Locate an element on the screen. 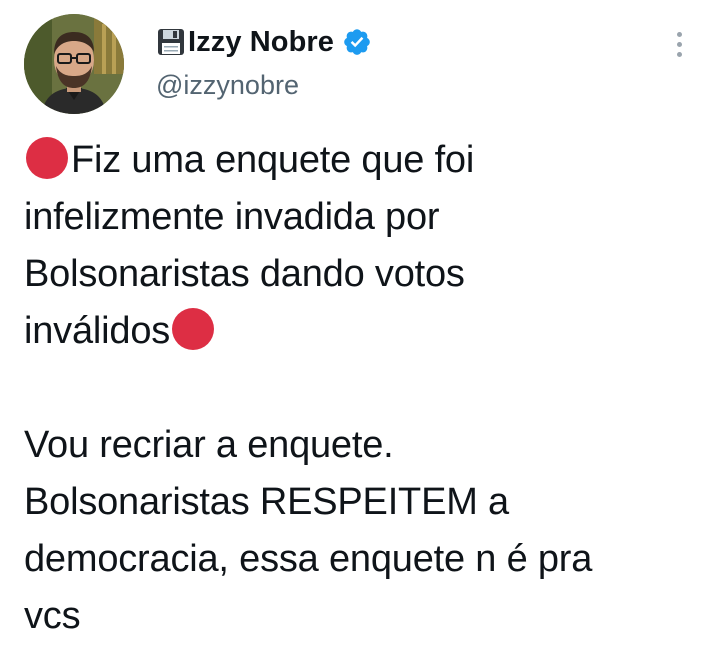 The width and height of the screenshot is (720, 662). tweet-line: democracia, essa enquete n é pra is located at coordinates (308, 559).